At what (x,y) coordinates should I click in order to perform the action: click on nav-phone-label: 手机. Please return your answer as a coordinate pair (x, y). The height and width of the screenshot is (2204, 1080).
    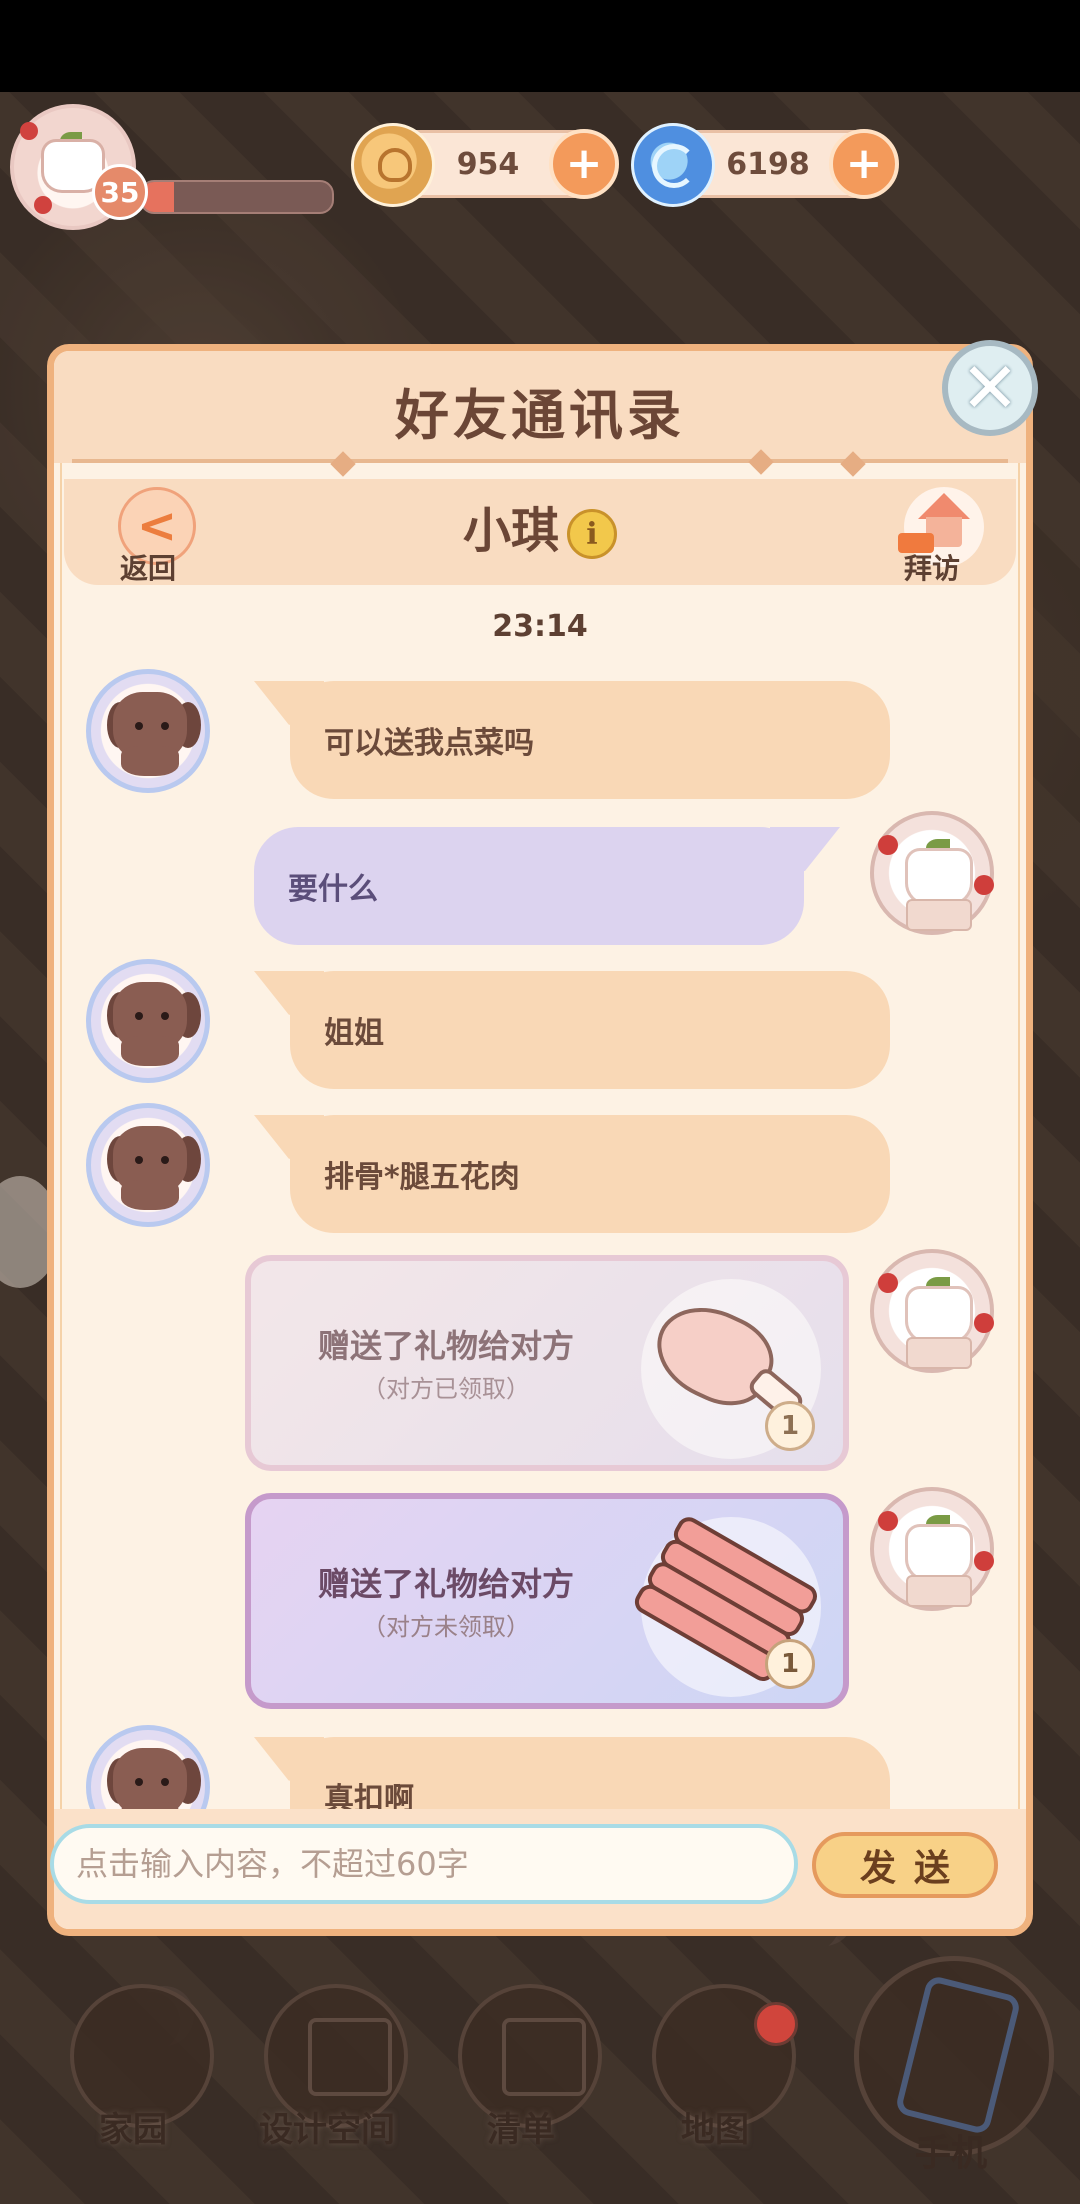
    Looking at the image, I should click on (950, 2153).